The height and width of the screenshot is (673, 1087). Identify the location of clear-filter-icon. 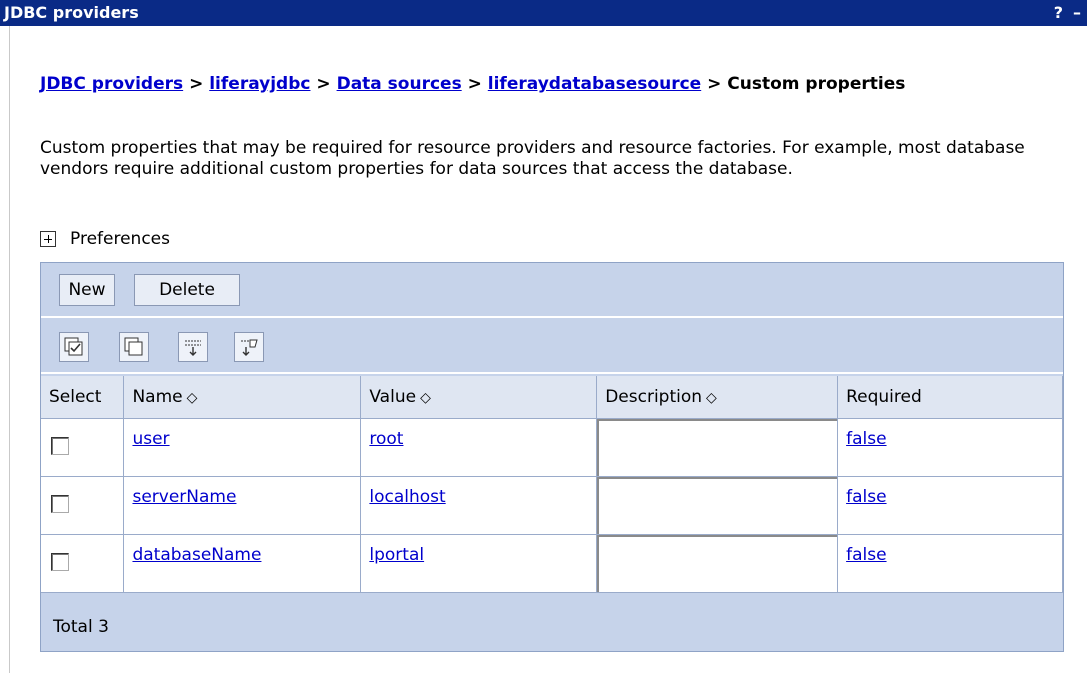
(249, 347).